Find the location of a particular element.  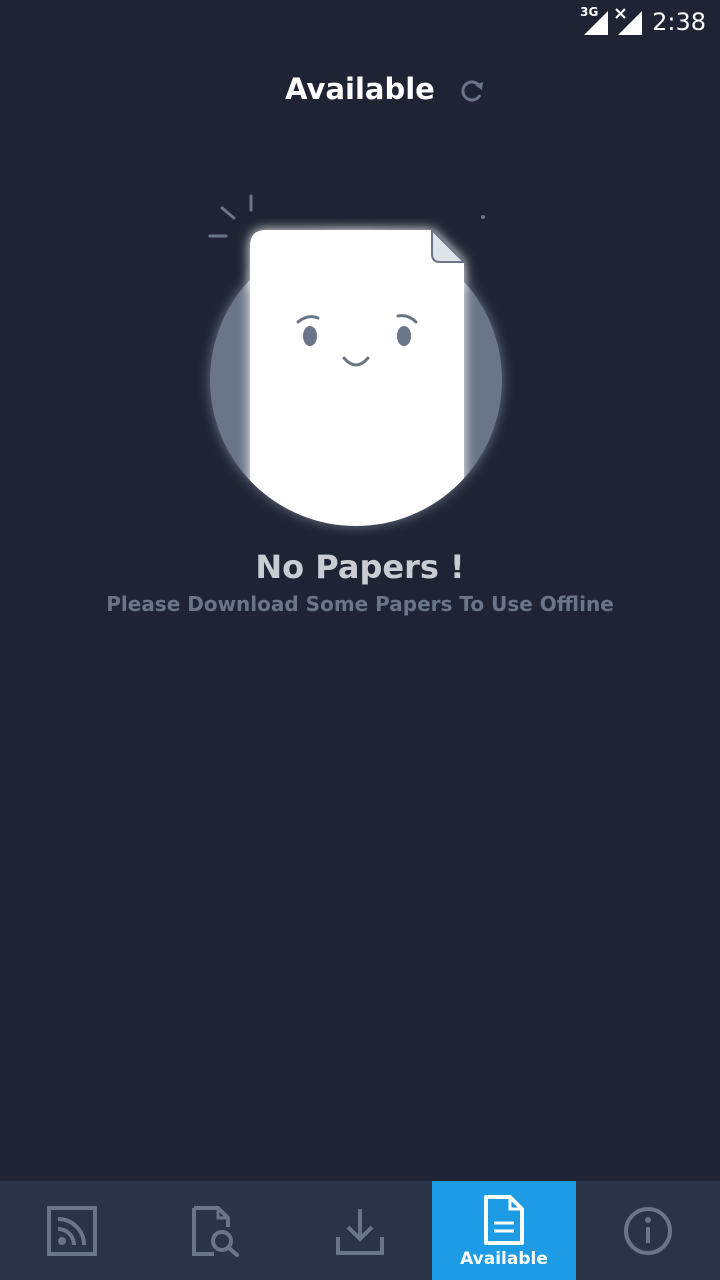

nav-item-feed is located at coordinates (72, 1230).